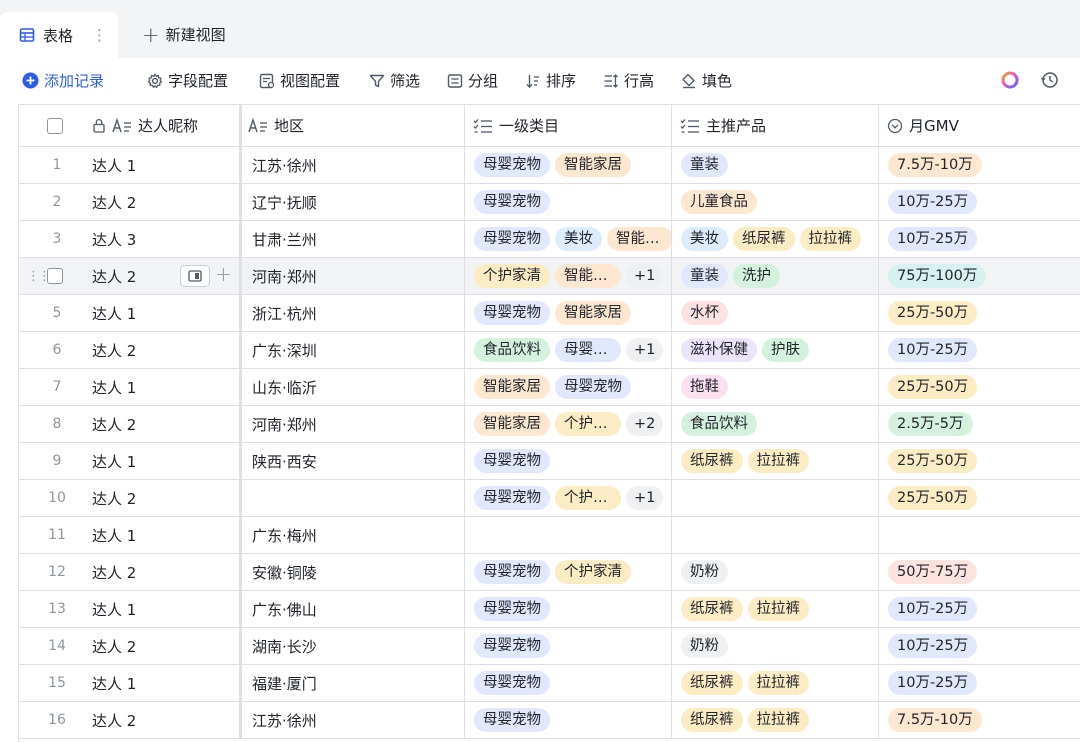 This screenshot has width=1080, height=742. What do you see at coordinates (353, 461) in the screenshot?
I see `region-cell: 陕西·西安` at bounding box center [353, 461].